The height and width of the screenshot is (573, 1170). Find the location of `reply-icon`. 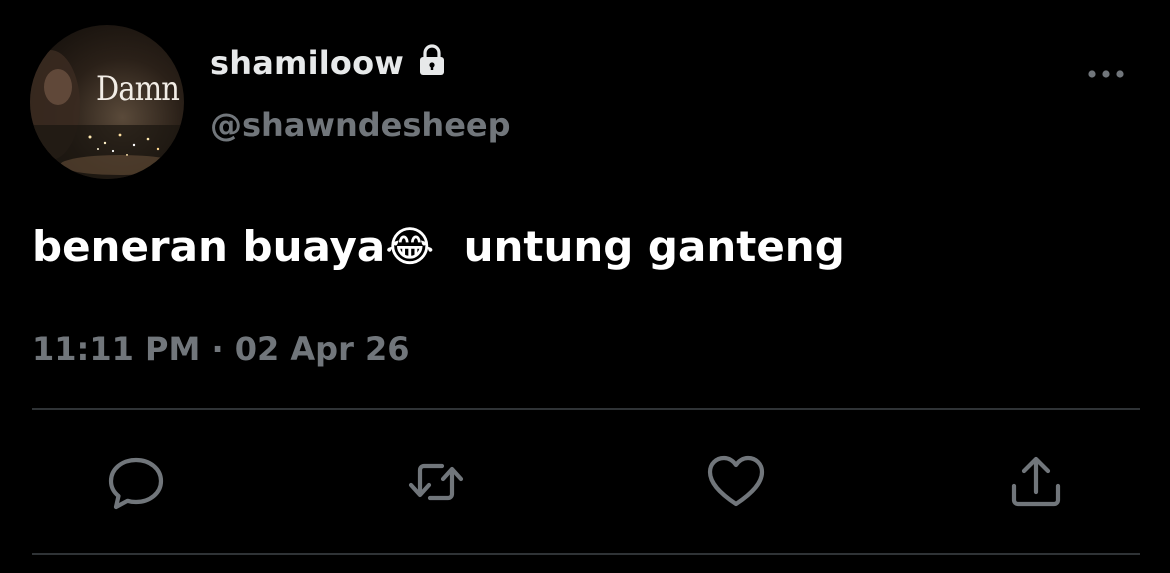

reply-icon is located at coordinates (136, 486).